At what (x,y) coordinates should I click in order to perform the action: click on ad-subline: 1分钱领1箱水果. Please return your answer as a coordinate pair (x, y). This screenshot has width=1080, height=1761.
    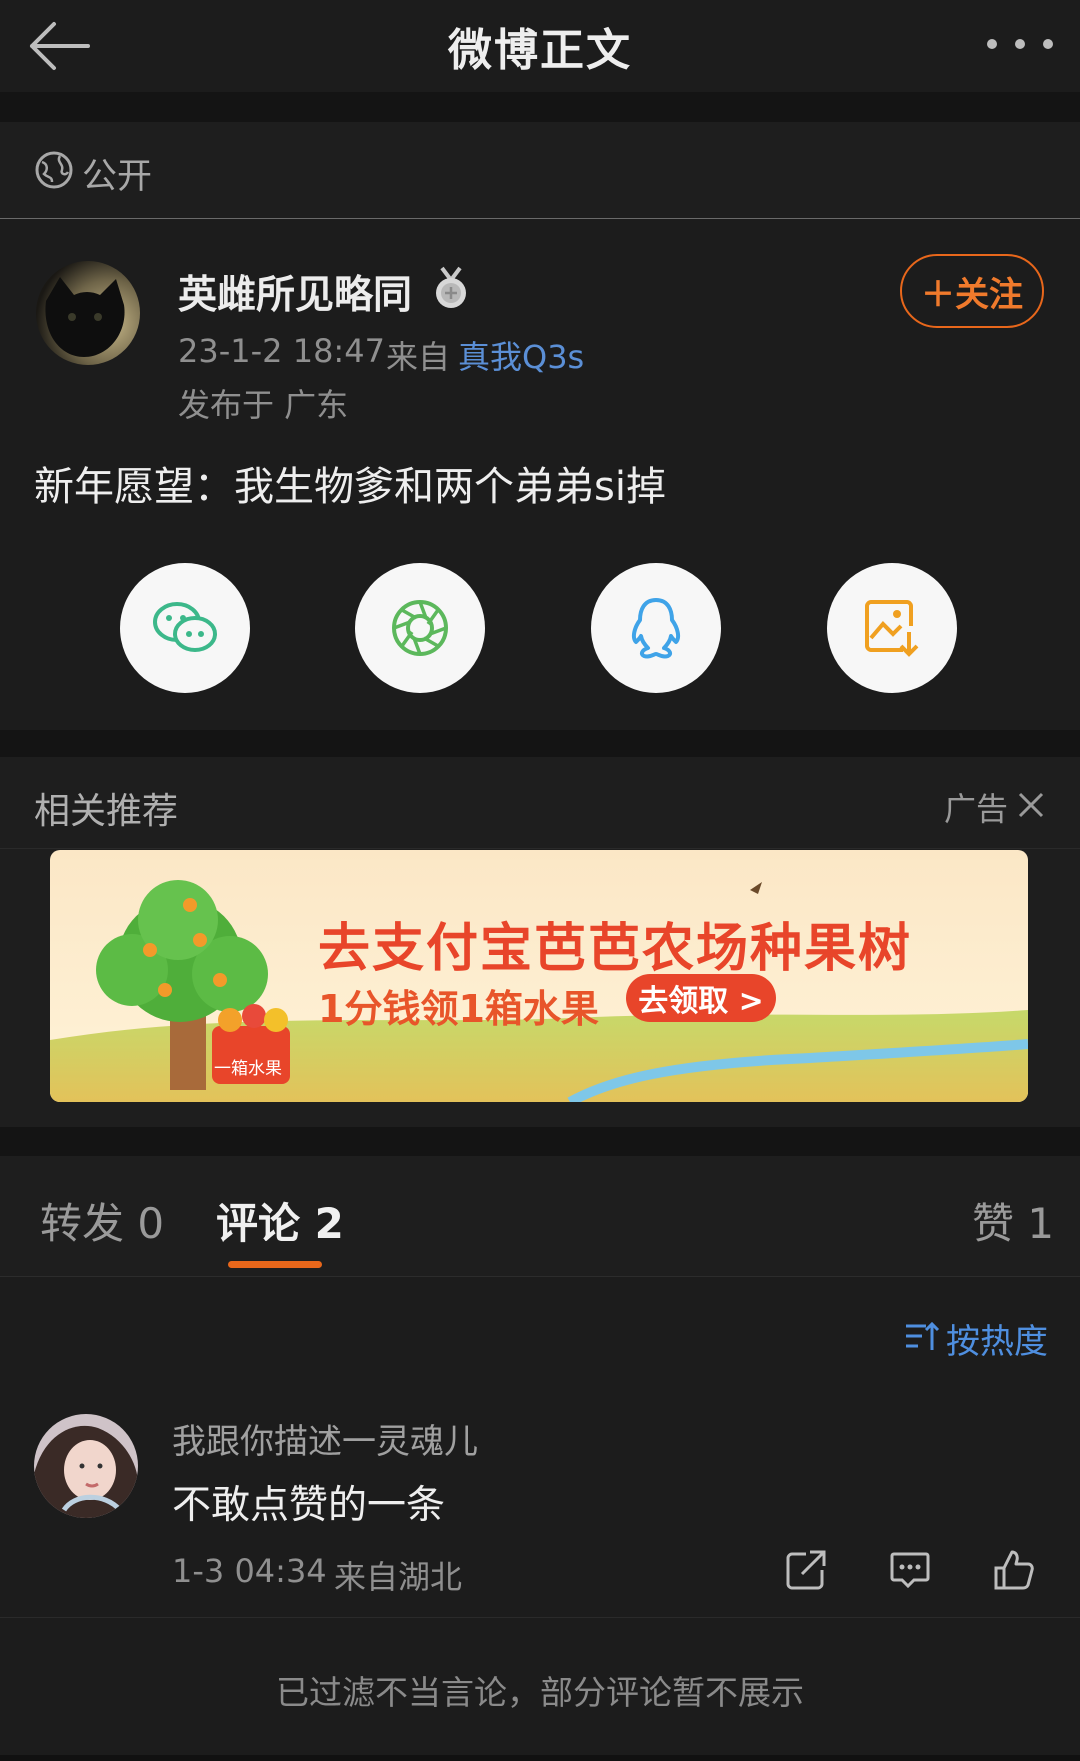
    Looking at the image, I should click on (458, 1009).